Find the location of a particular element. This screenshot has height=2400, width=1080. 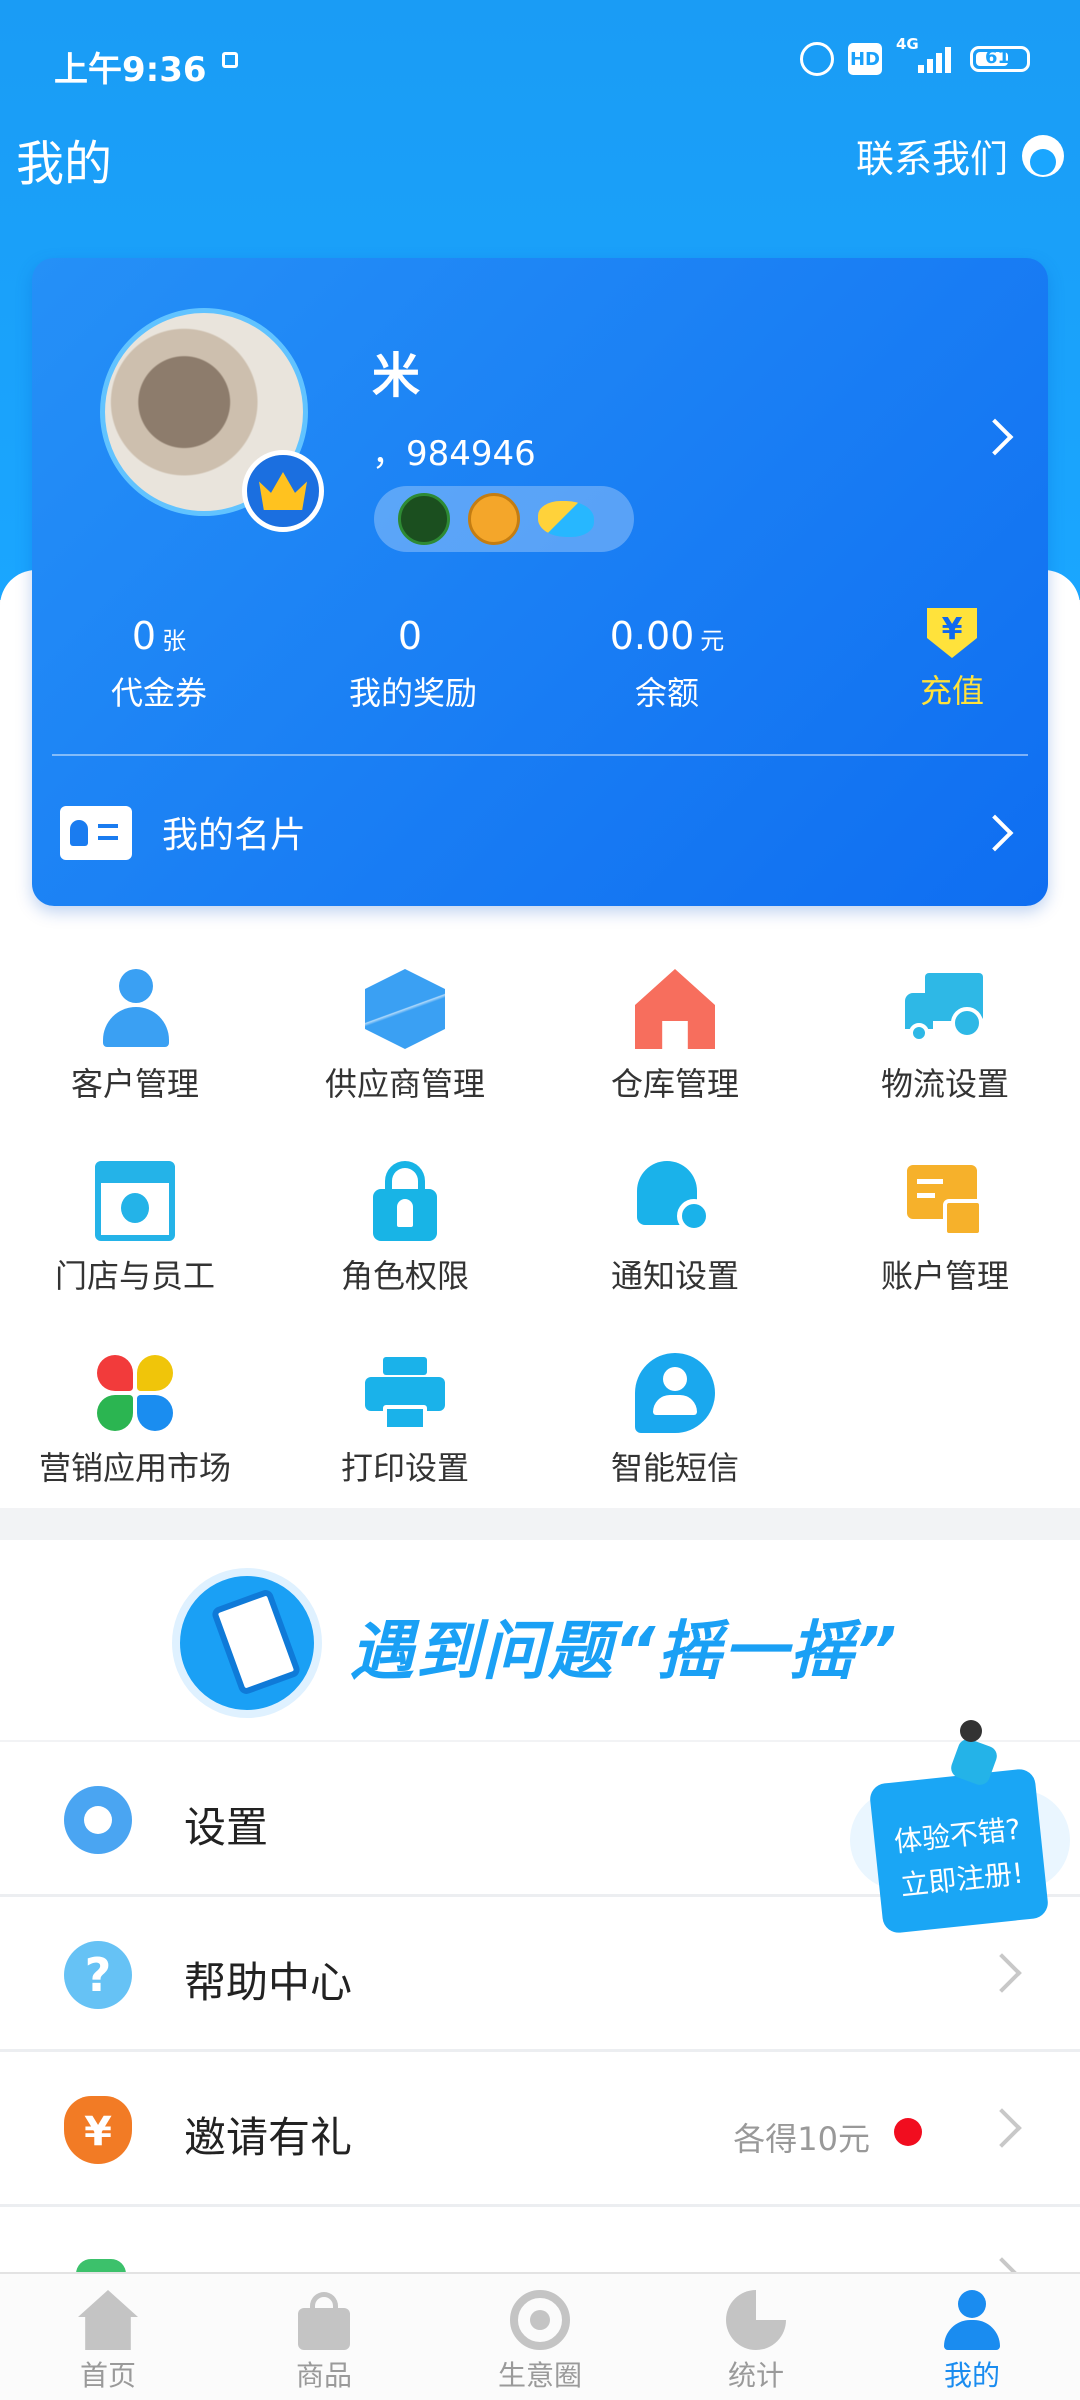

register-promo-button: 体验不错? 立即注册! is located at coordinates (955, 1827).